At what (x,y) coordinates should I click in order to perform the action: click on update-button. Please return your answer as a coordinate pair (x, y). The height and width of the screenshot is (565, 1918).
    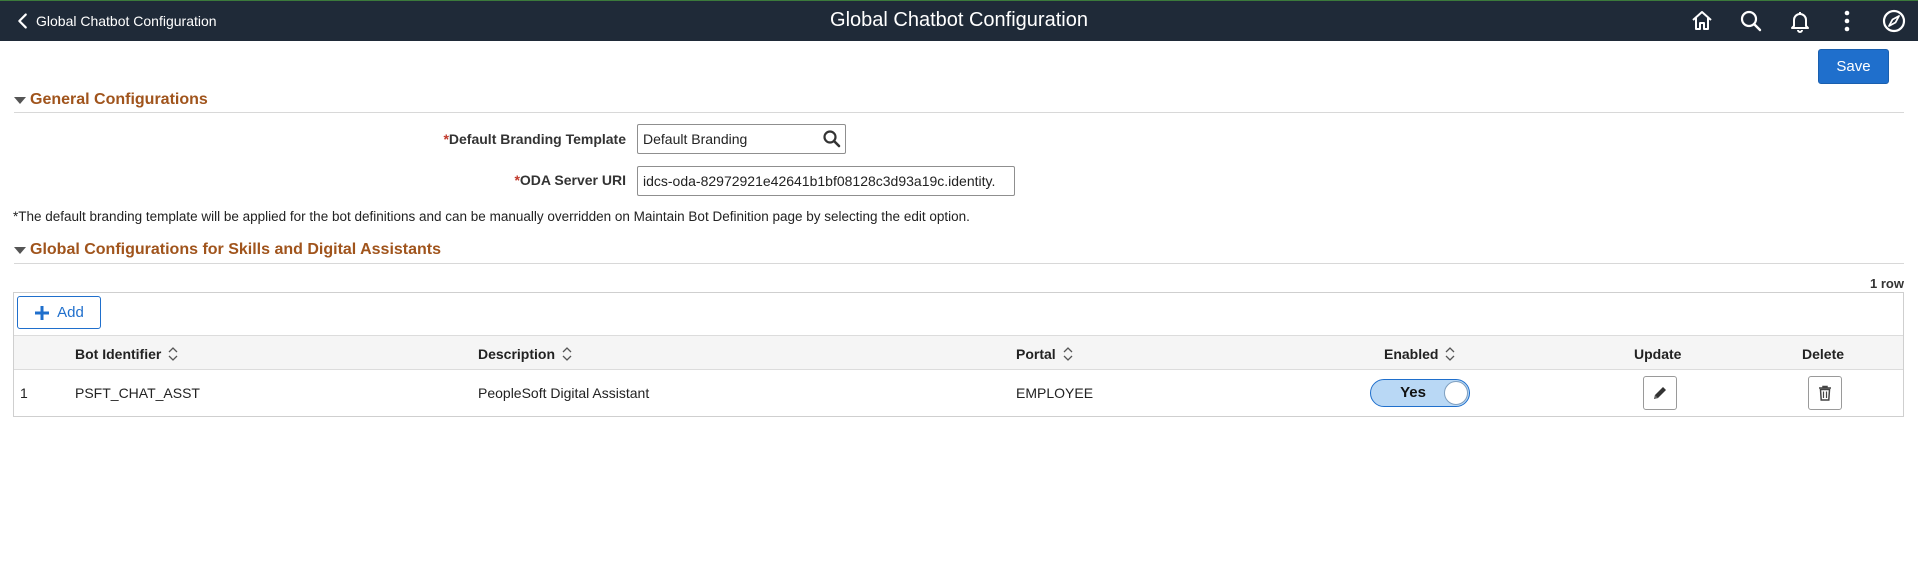
    Looking at the image, I should click on (1660, 393).